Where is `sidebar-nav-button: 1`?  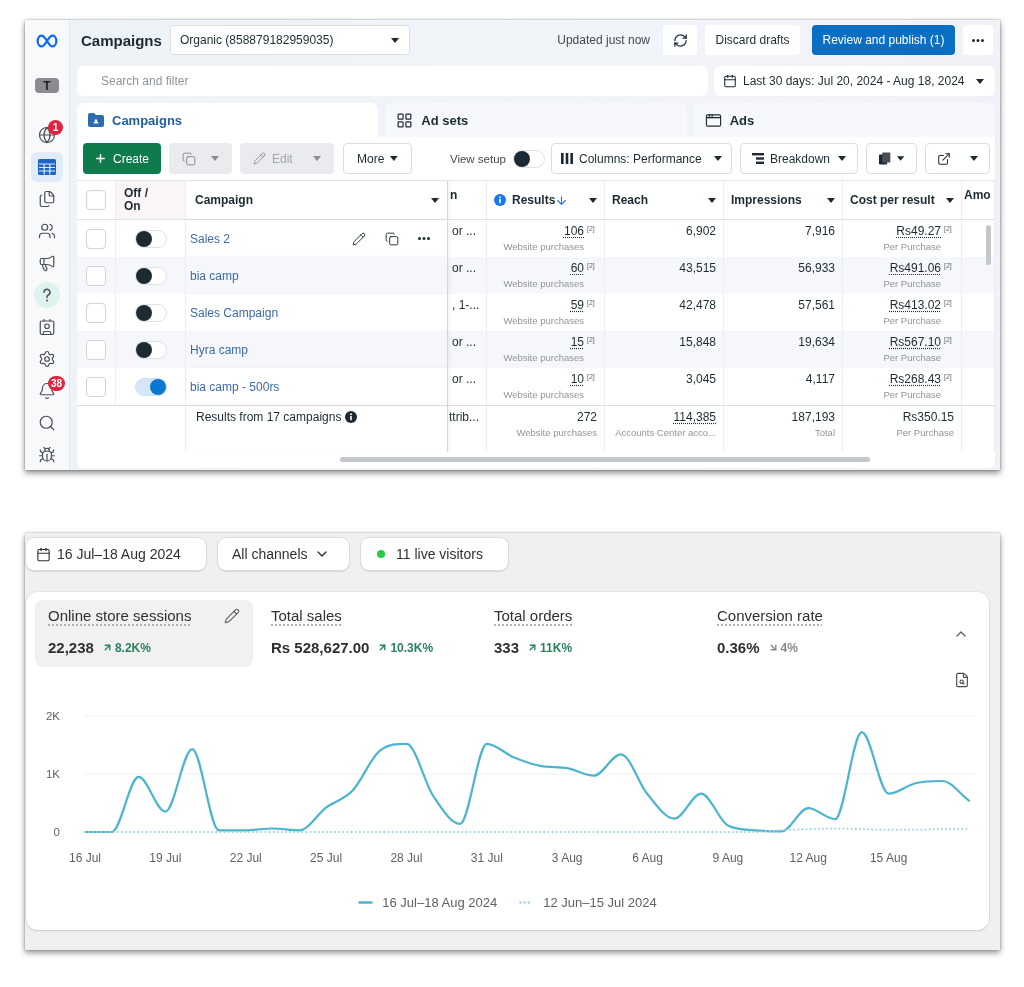
sidebar-nav-button: 1 is located at coordinates (47, 135).